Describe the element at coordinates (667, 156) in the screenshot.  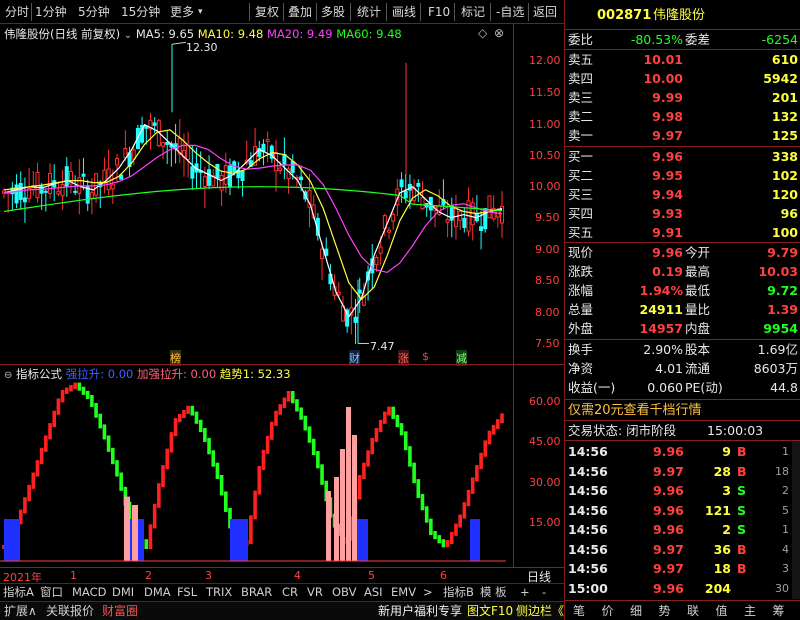
I see `bid-price: 9.96` at that location.